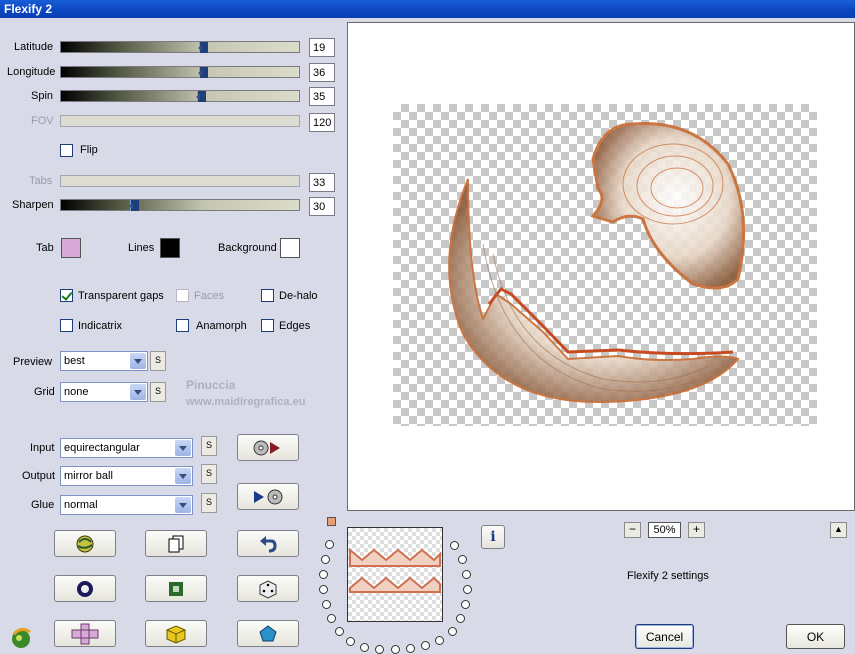 Image resolution: width=855 pixels, height=654 pixels. I want to click on flexify-logo-icon, so click(21, 637).